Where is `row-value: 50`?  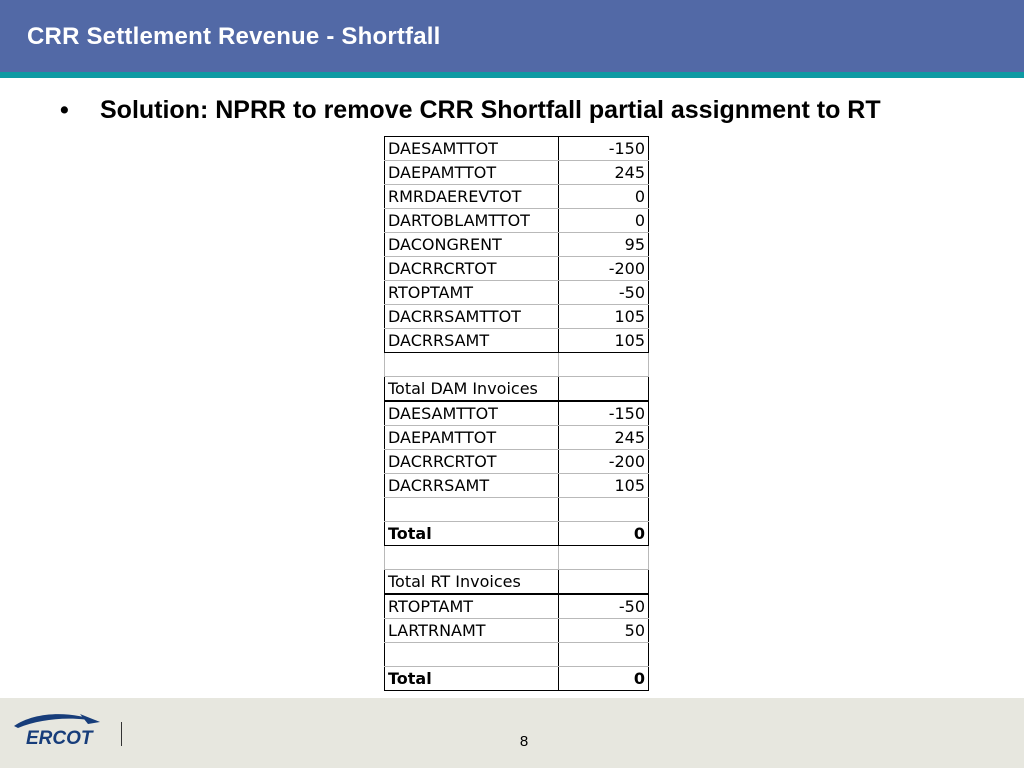 row-value: 50 is located at coordinates (603, 630).